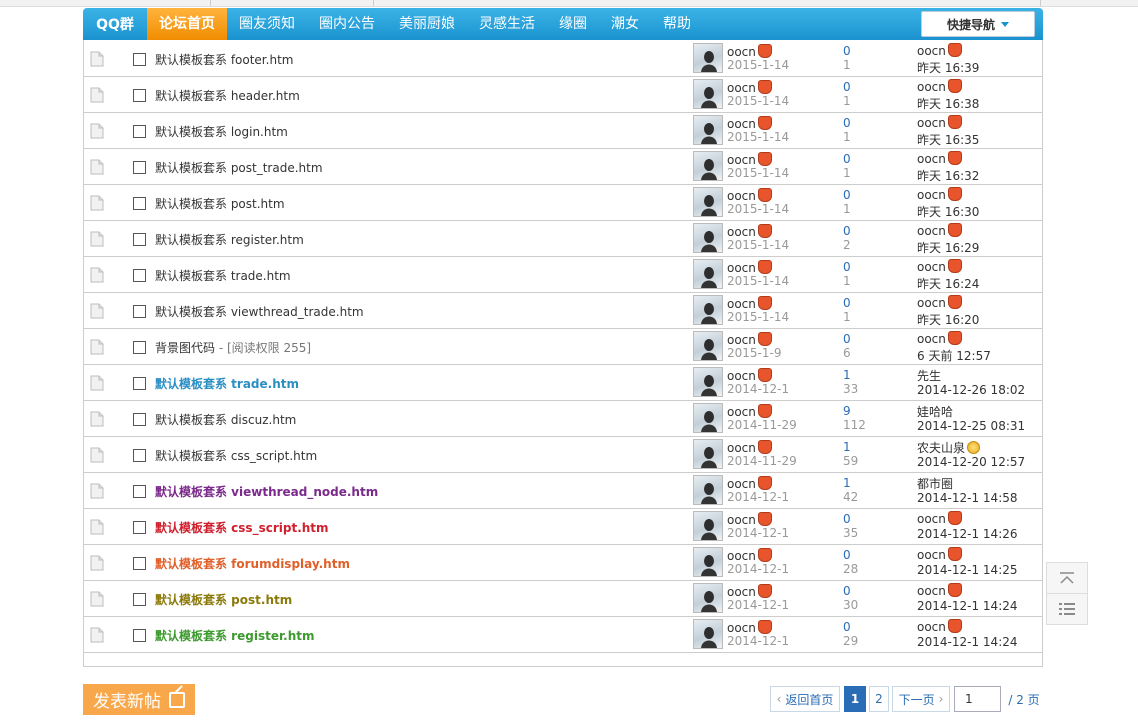 The height and width of the screenshot is (726, 1138). Describe the element at coordinates (267, 24) in the screenshot. I see `nav-item-1: 圈友须知` at that location.